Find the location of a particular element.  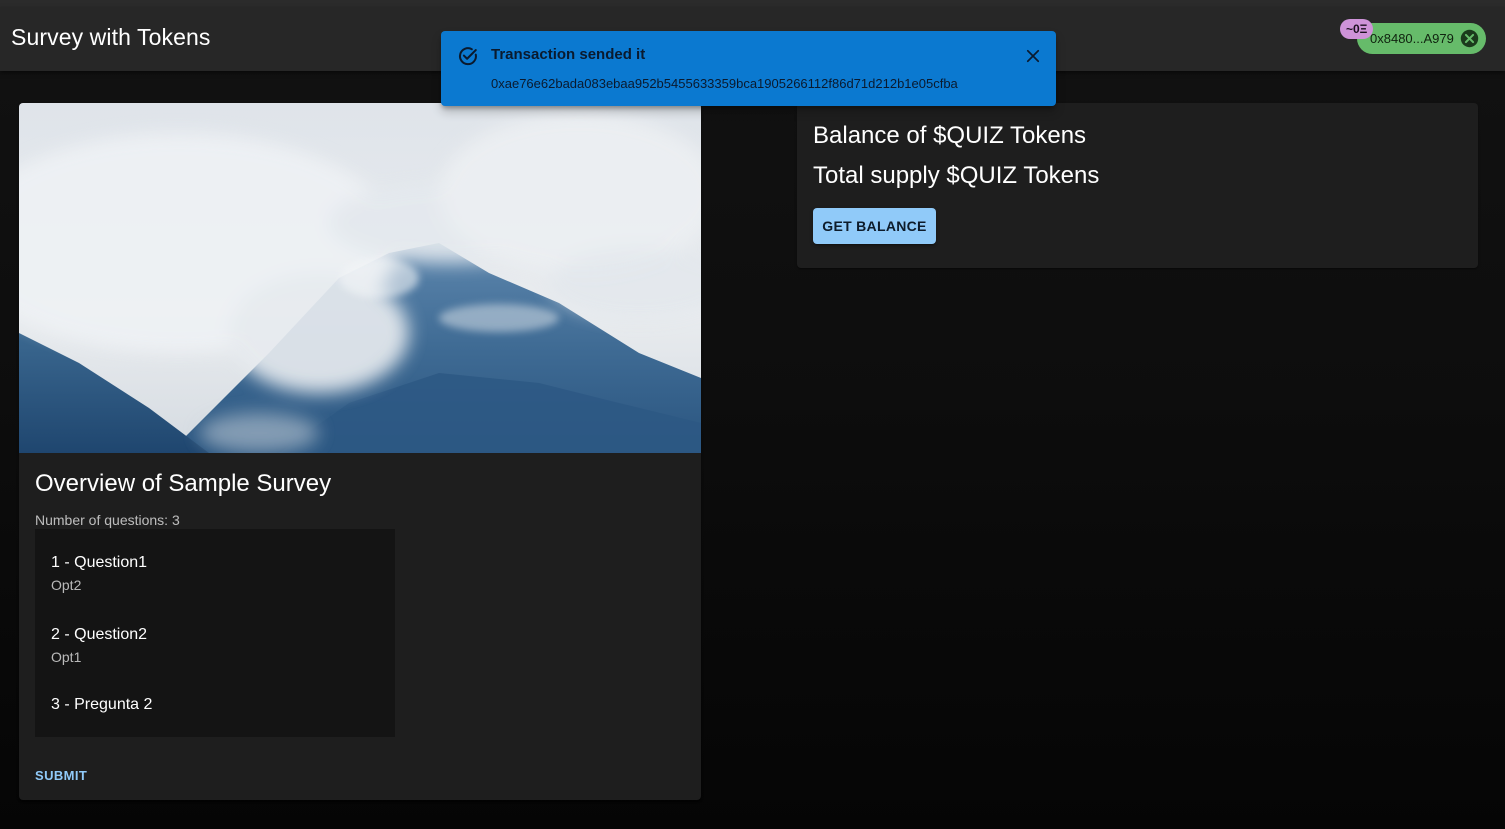

get-balance-button: GET BALANCE is located at coordinates (874, 226).